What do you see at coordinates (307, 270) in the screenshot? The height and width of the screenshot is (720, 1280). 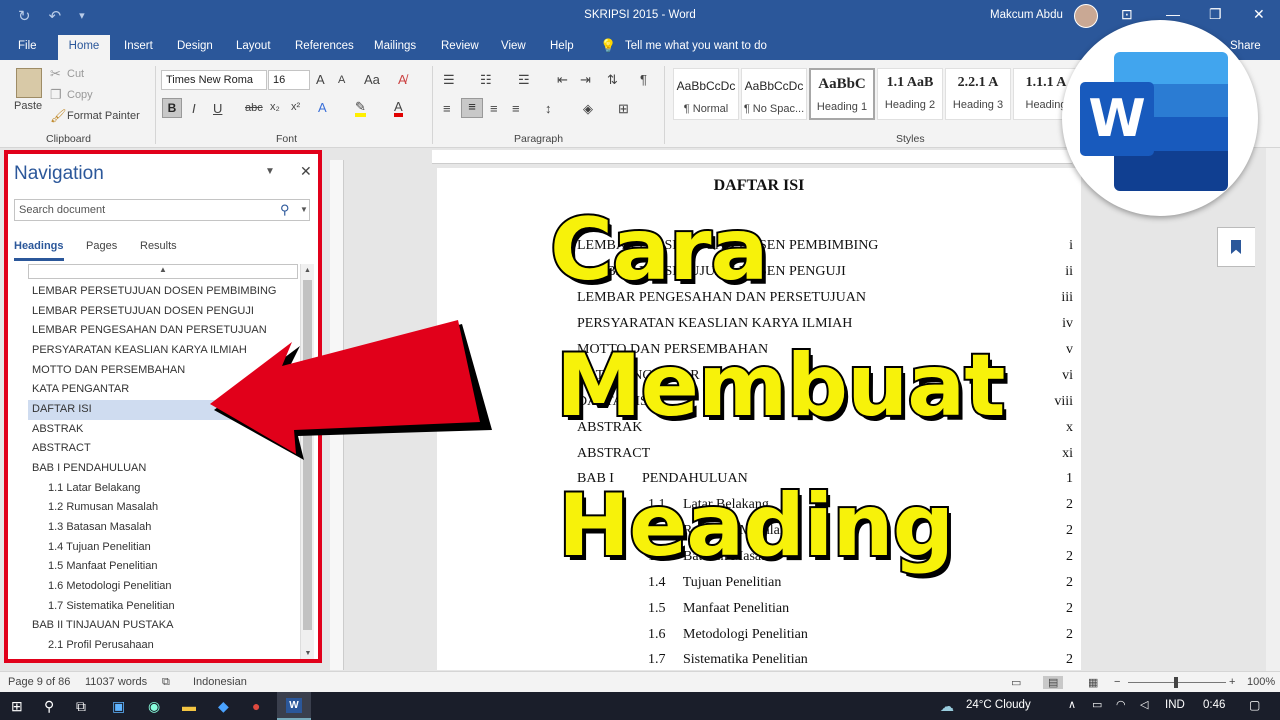 I see `scroll-up-icon: ▲` at bounding box center [307, 270].